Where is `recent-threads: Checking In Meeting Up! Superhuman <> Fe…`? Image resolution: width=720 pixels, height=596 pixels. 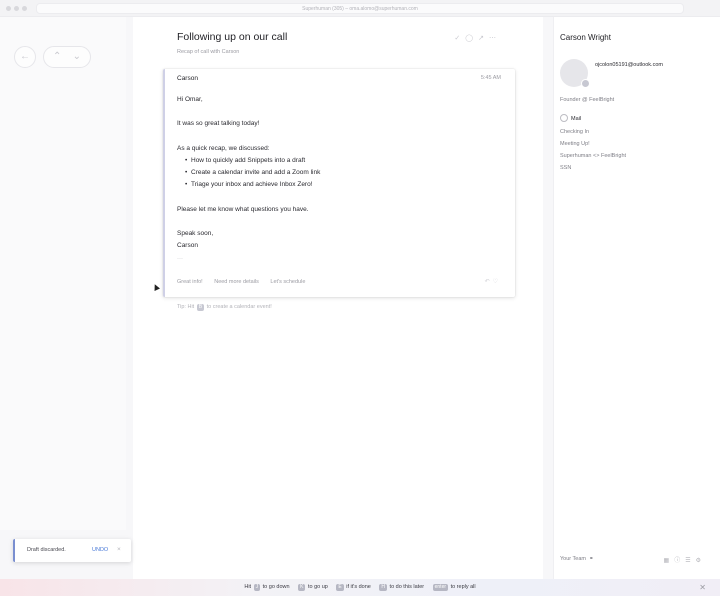 recent-threads: Checking In Meeting Up! Superhuman <> Fe… is located at coordinates (593, 150).